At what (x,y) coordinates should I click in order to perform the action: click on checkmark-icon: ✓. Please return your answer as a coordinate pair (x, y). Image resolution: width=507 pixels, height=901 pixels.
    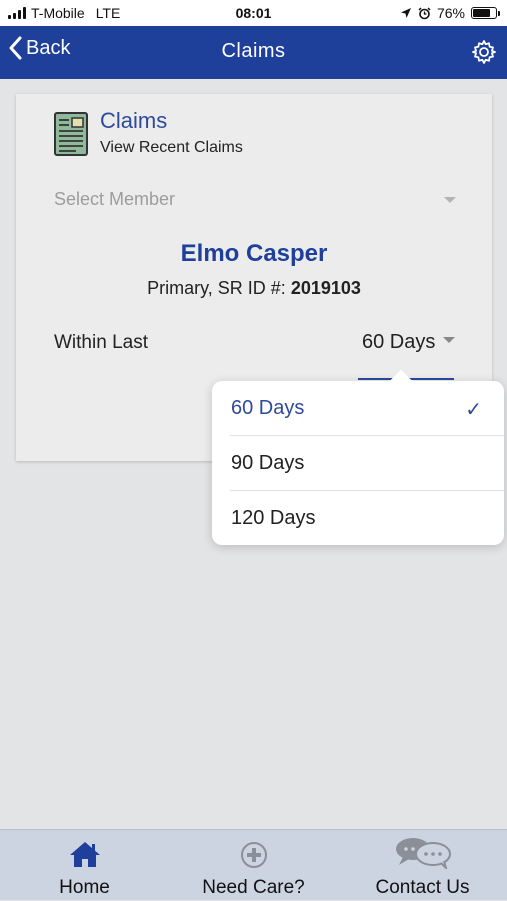
    Looking at the image, I should click on (473, 410).